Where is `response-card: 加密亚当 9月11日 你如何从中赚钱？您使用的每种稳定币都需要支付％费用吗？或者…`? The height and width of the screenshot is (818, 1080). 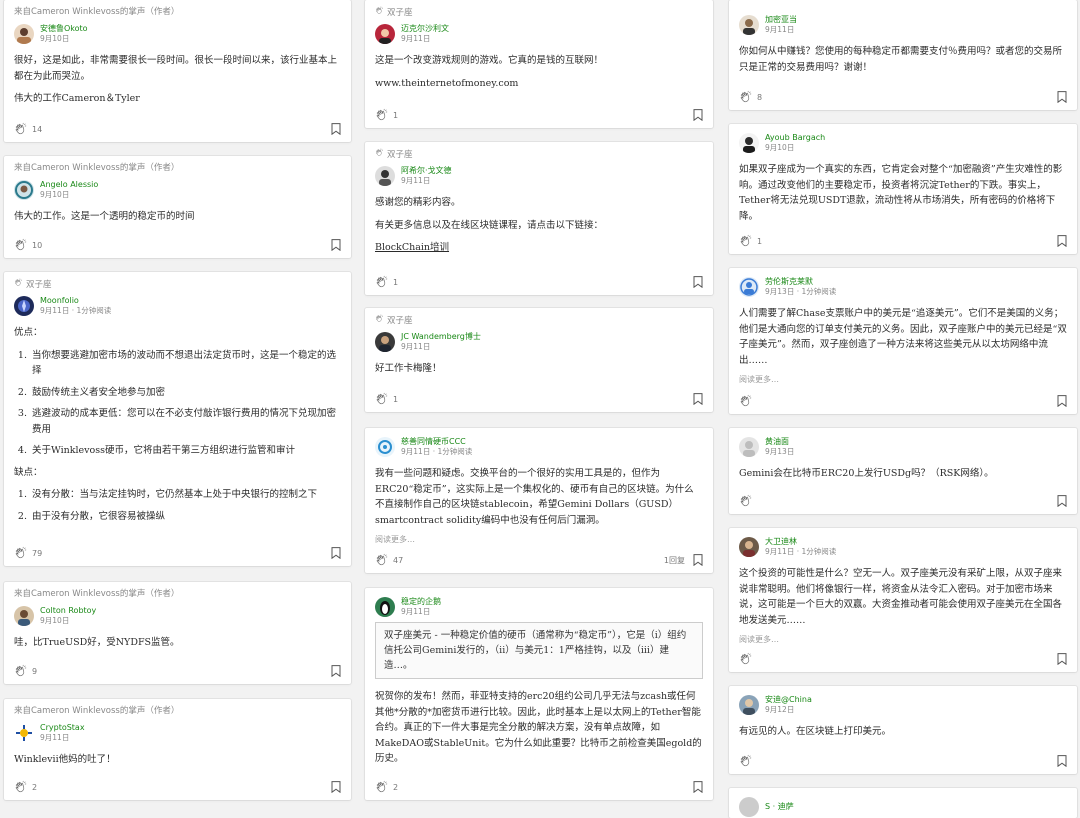
response-card: 加密亚当 9月11日 你如何从中赚钱？您使用的每种稳定币都需要支付％费用吗？或者… is located at coordinates (903, 55).